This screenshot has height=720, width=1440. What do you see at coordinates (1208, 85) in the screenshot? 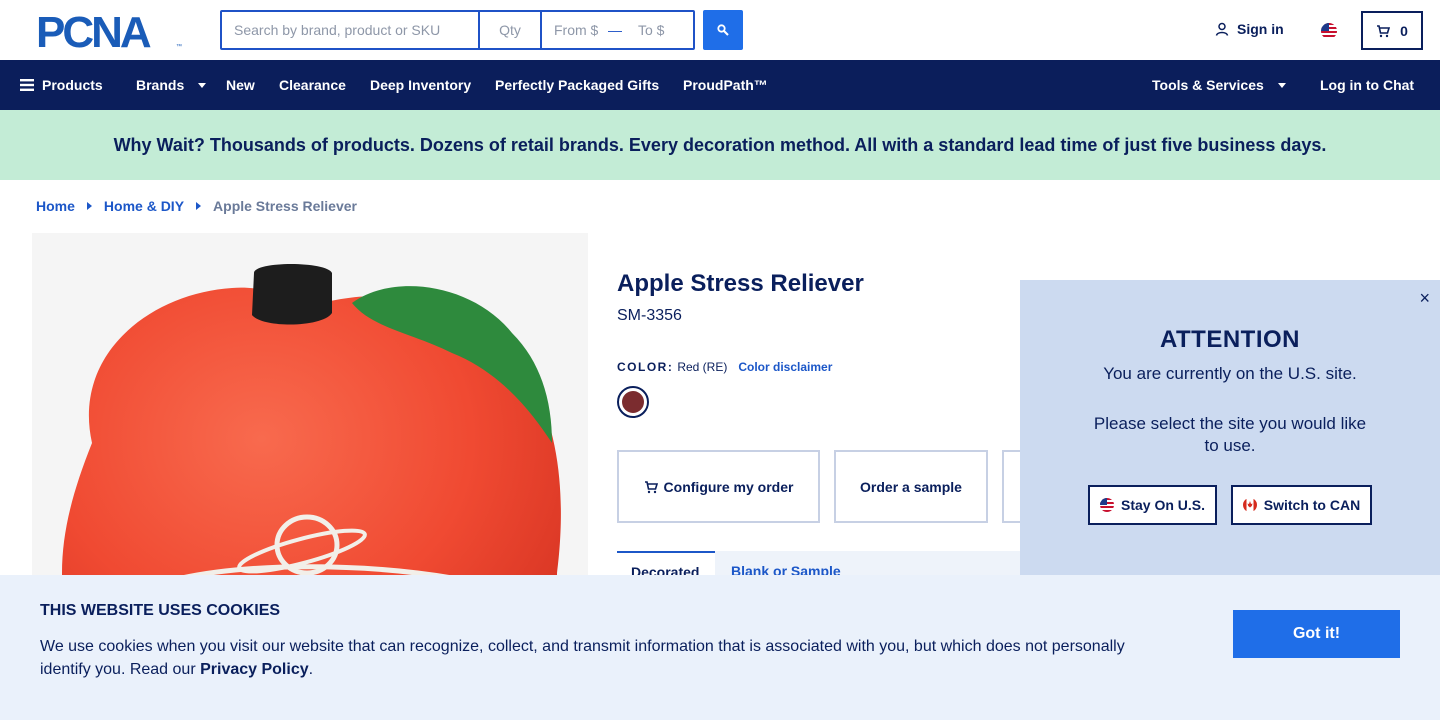
I see `nav-tools-label: Tools & Services` at bounding box center [1208, 85].